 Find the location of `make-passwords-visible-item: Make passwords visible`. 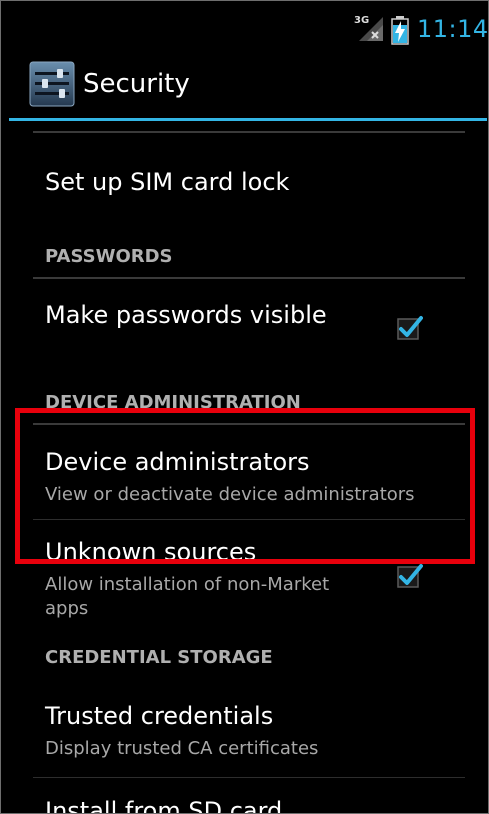

make-passwords-visible-item: Make passwords visible is located at coordinates (186, 315).